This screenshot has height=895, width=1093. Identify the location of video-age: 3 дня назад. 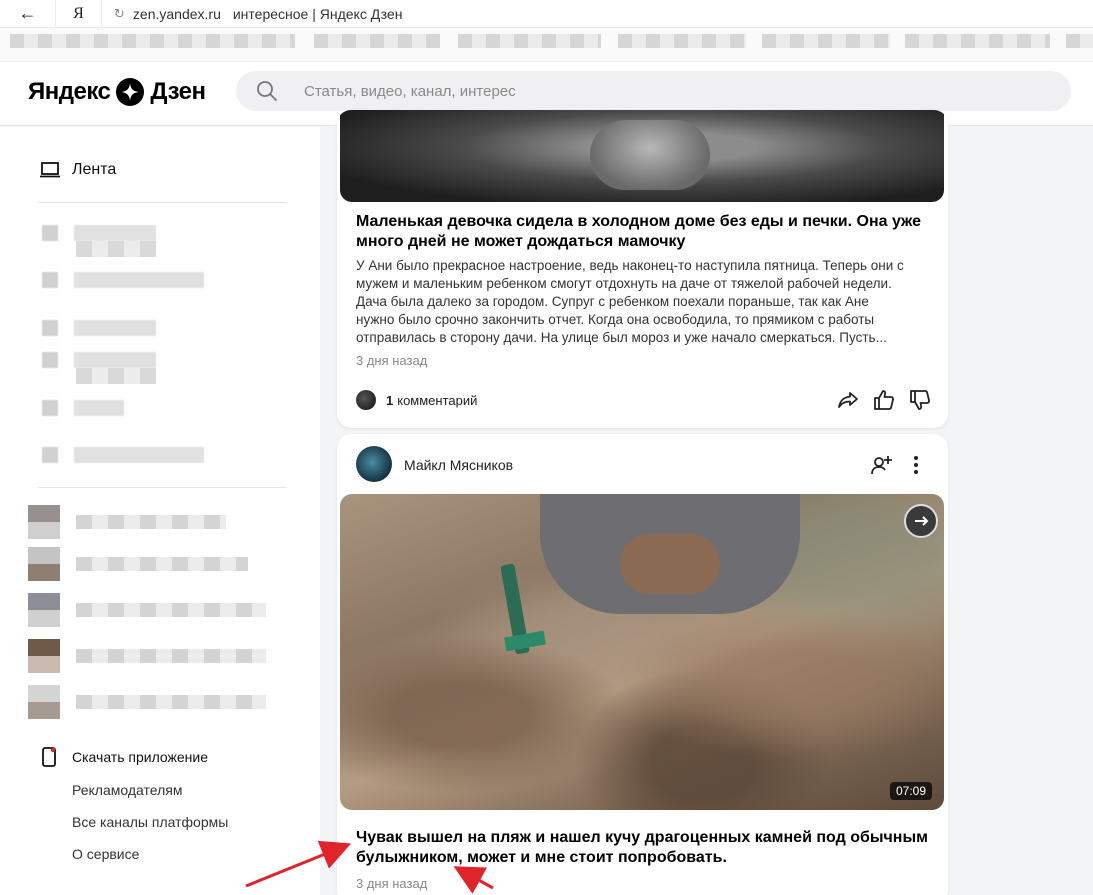
(392, 883).